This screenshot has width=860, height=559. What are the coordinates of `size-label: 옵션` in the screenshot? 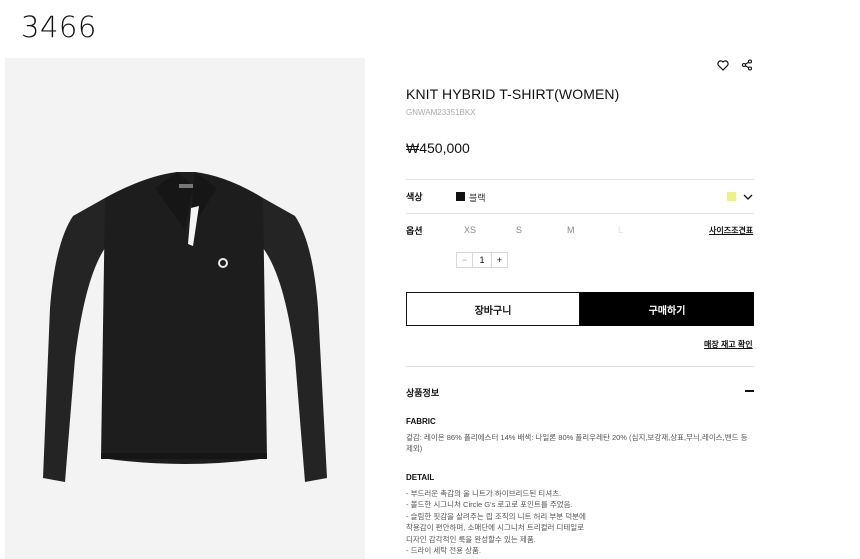 It's located at (414, 231).